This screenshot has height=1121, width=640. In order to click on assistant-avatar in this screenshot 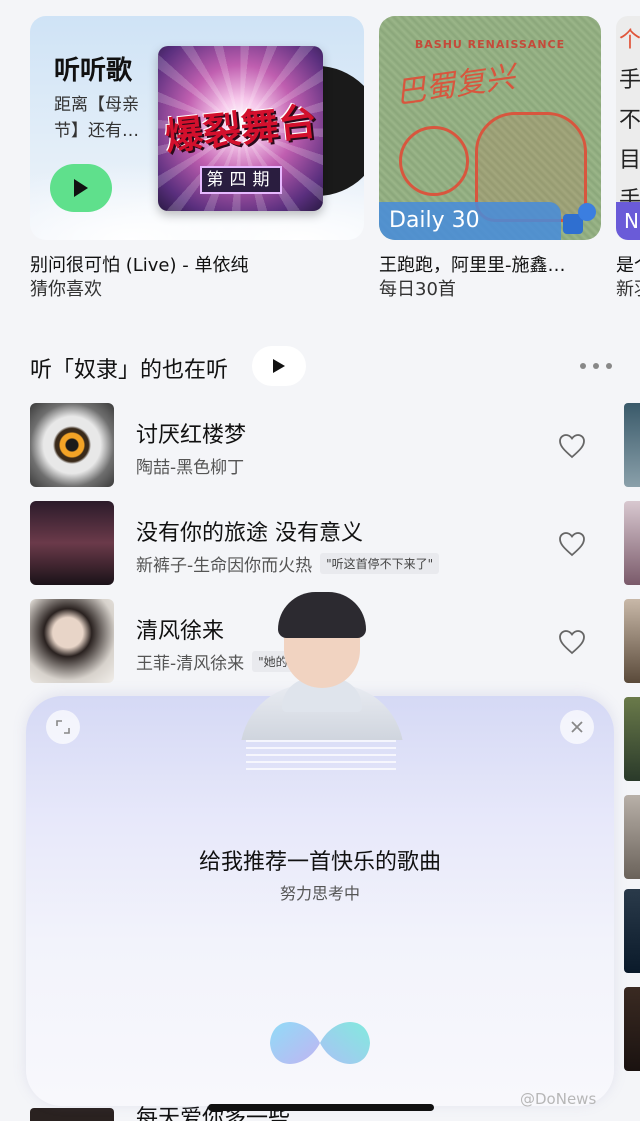, I will do `click(322, 666)`.